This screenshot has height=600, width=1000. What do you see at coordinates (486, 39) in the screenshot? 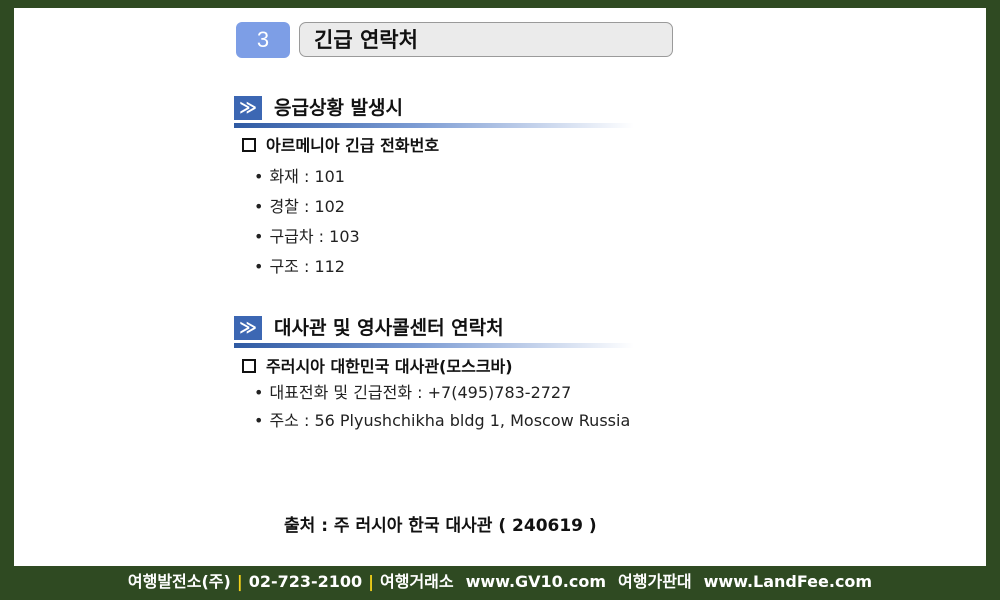
I see `page-title: 긴급 연락처` at bounding box center [486, 39].